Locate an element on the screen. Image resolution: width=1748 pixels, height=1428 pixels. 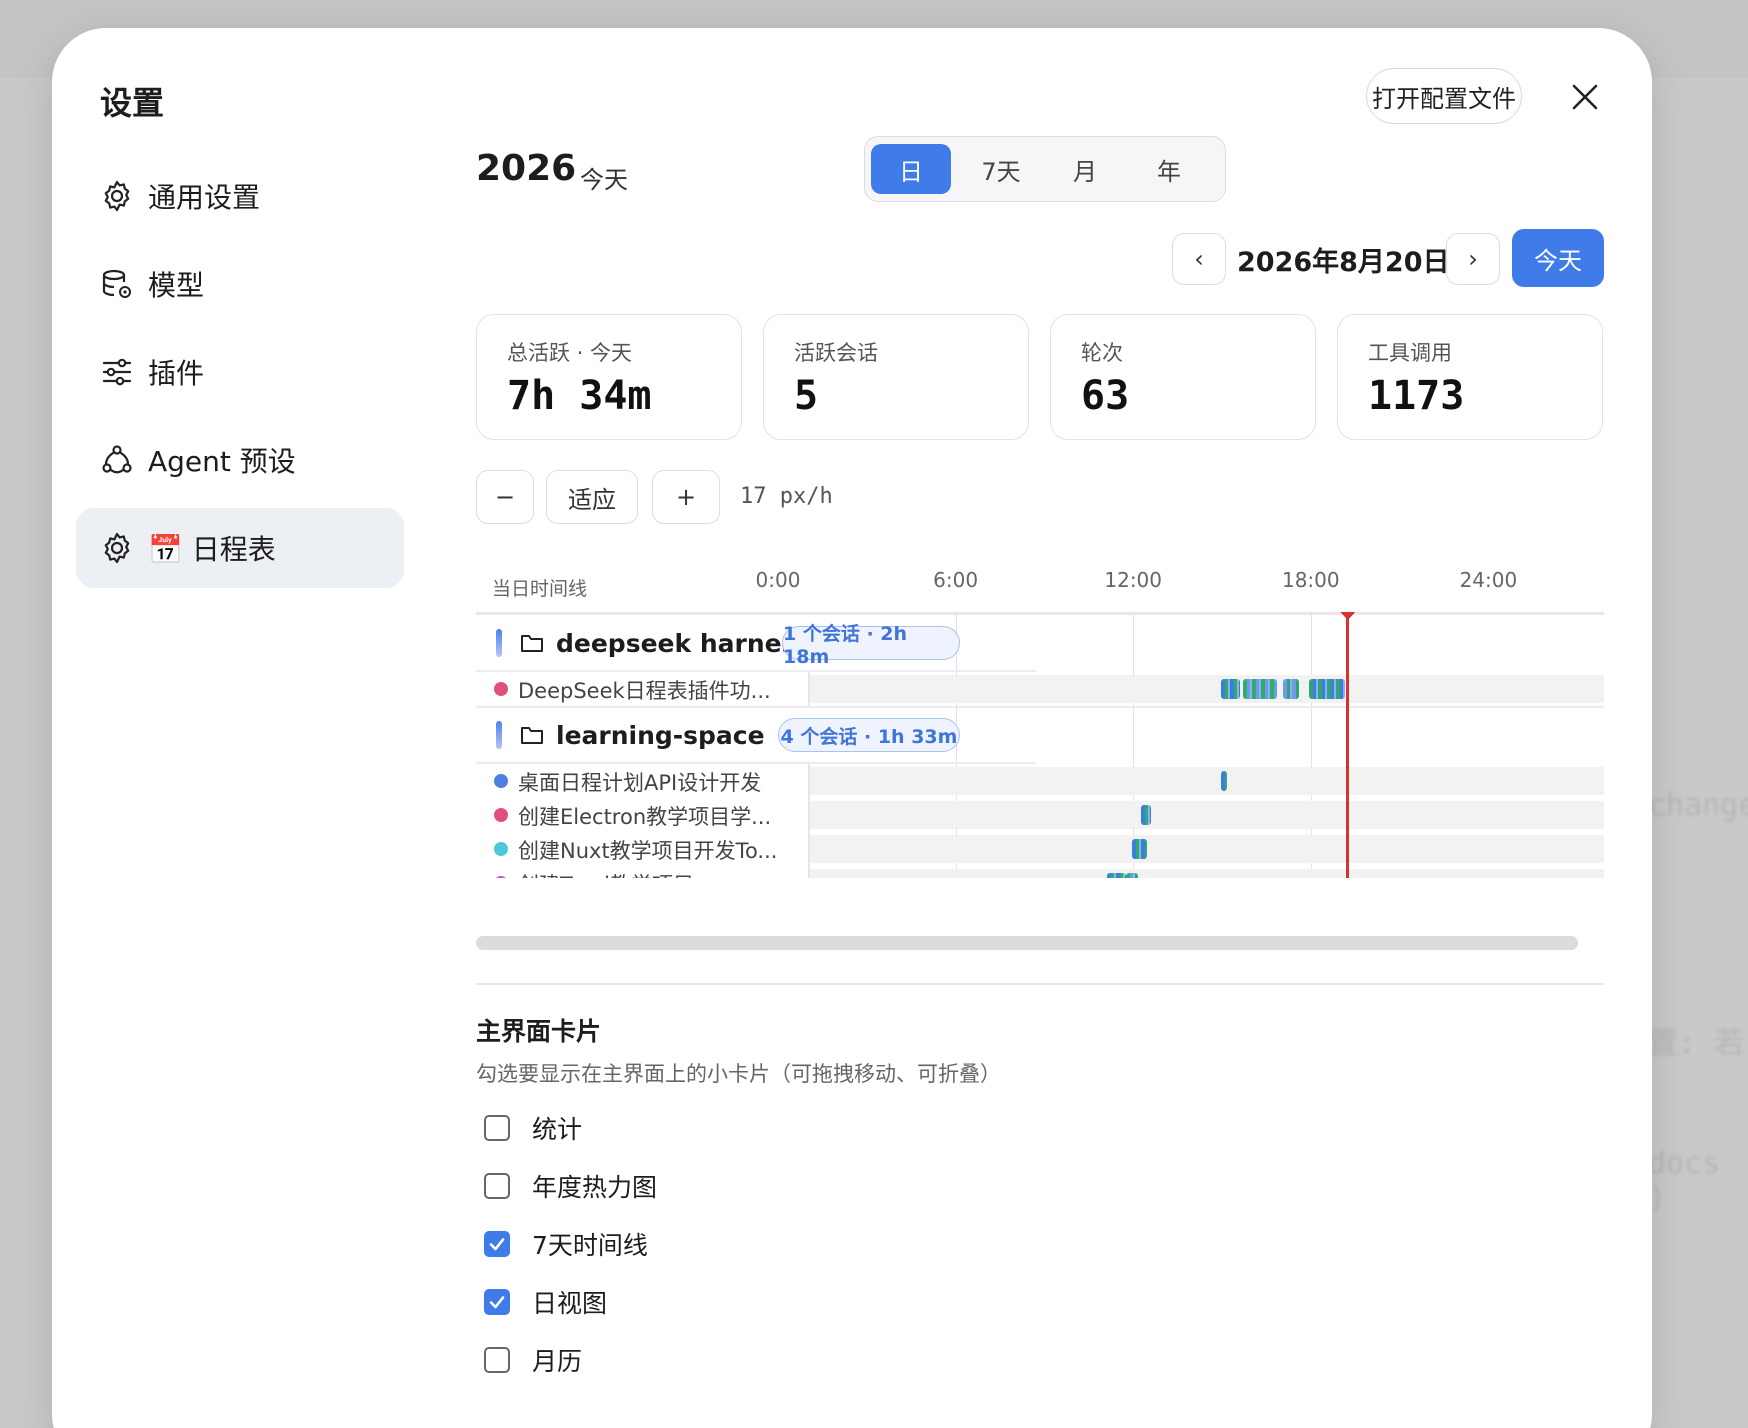
stat-card-turns: 轮次 63 is located at coordinates (1183, 377).